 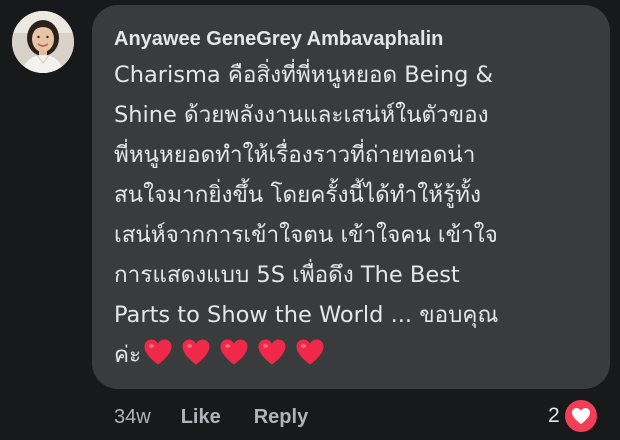 I want to click on avatar, so click(x=43, y=42).